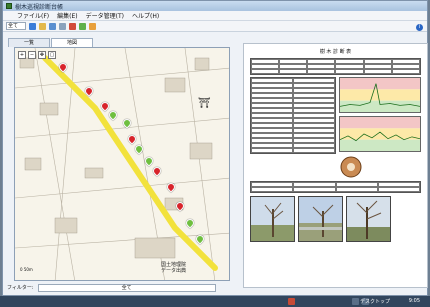 Image resolution: width=430 pixels, height=307 pixels. What do you see at coordinates (293, 115) in the screenshot?
I see `report-measure-grid` at bounding box center [293, 115].